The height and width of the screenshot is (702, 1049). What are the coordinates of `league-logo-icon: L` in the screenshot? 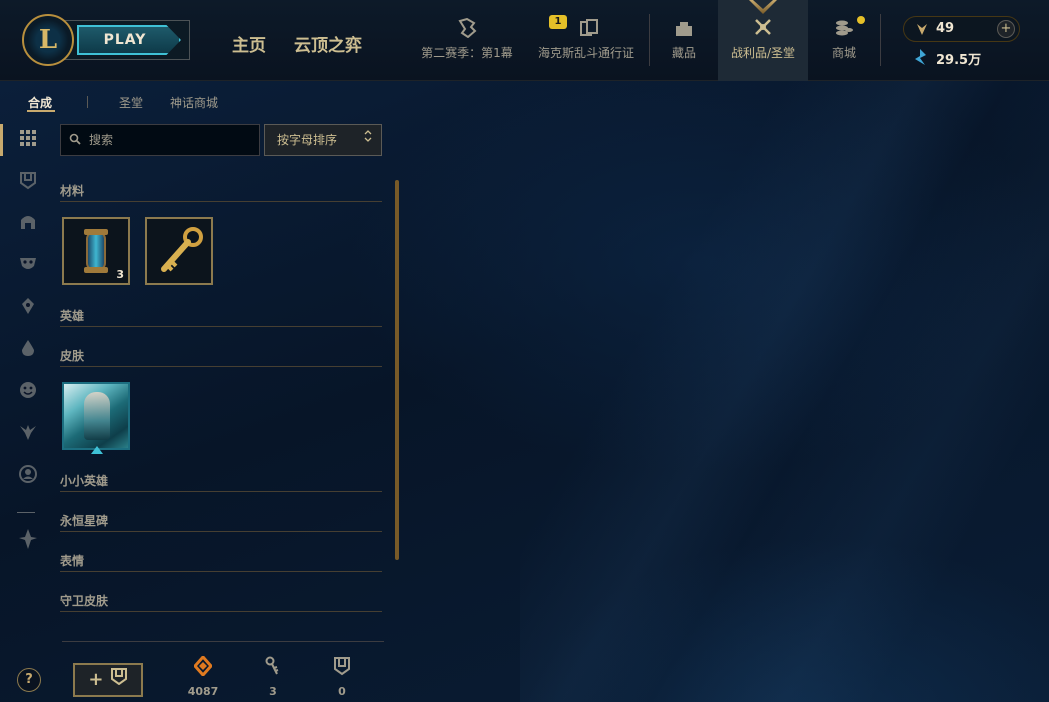 It's located at (48, 40).